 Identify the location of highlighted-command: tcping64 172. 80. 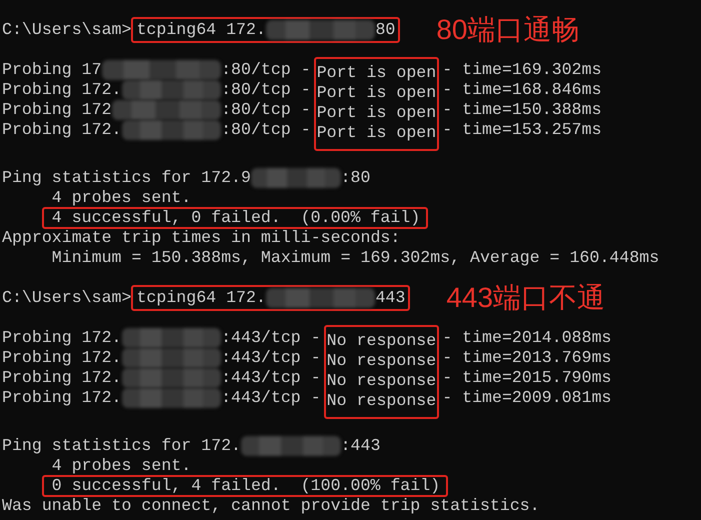
(265, 30).